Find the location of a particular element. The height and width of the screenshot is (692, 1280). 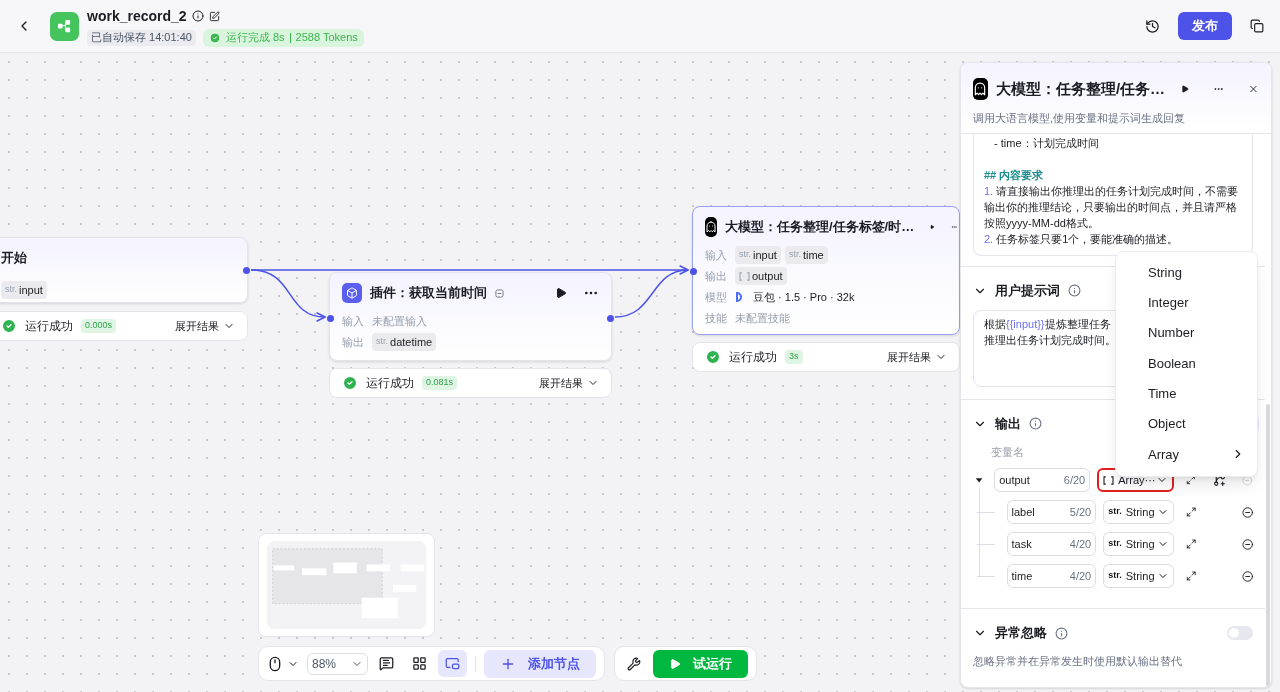

empty-hint: 未配置技能 is located at coordinates (762, 318).